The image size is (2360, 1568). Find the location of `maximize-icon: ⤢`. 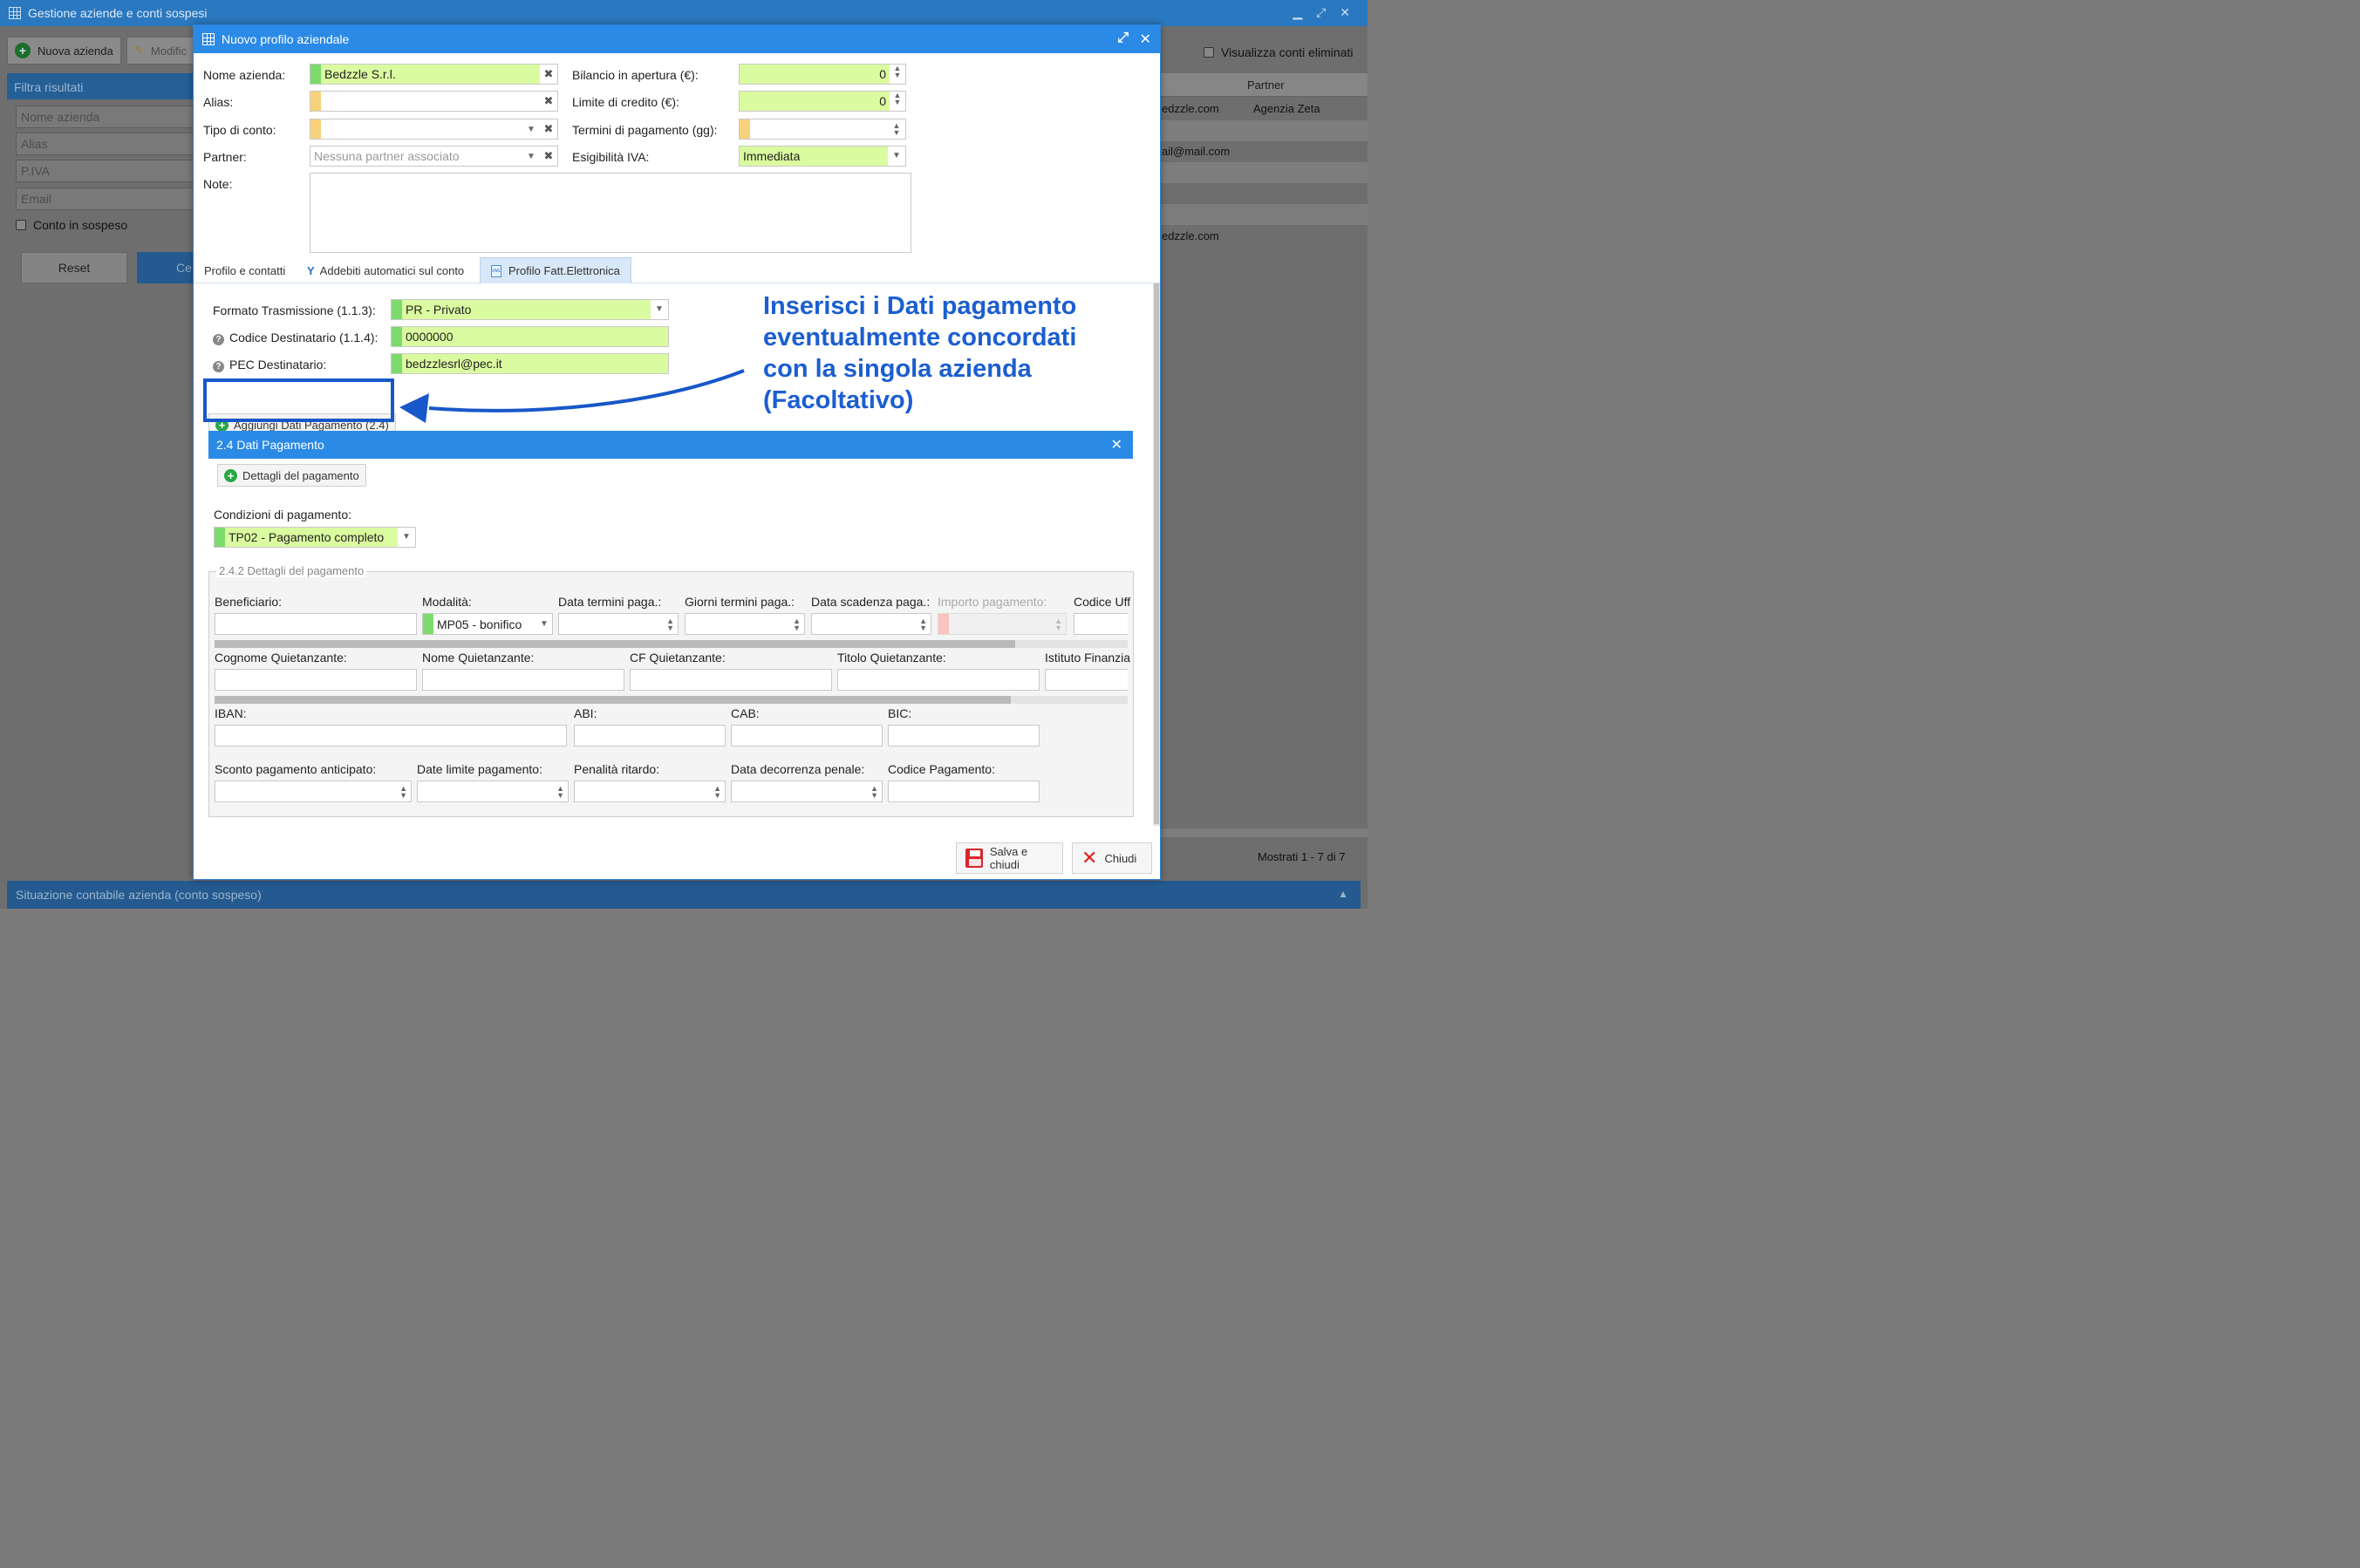

maximize-icon: ⤢ is located at coordinates (1123, 38).